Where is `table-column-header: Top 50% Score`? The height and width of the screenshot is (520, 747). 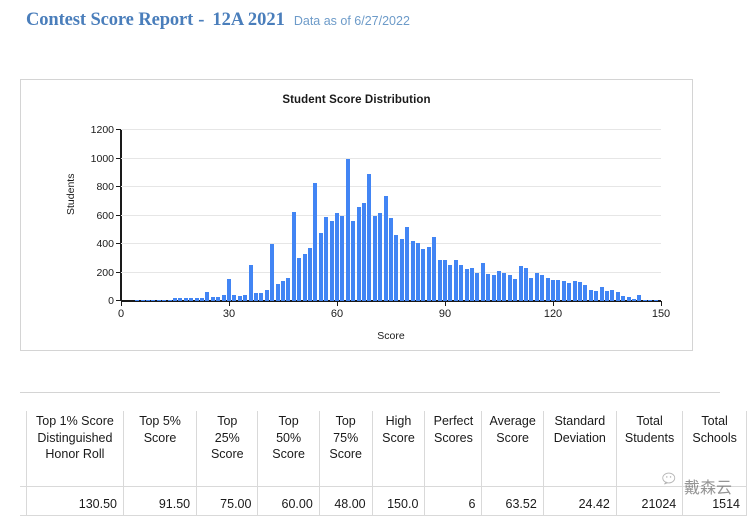
table-column-header: Top 50% Score is located at coordinates (288, 449).